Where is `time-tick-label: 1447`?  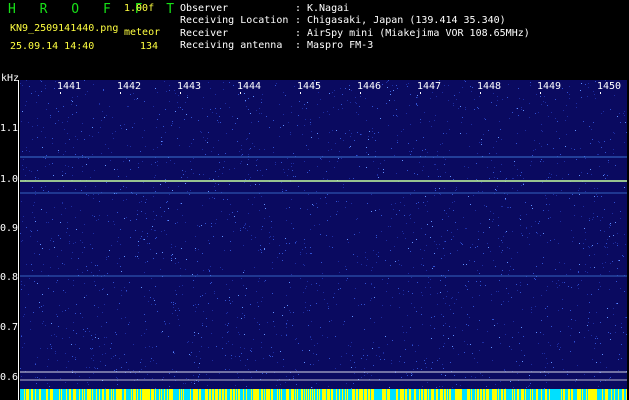 time-tick-label: 1447 is located at coordinates (429, 86).